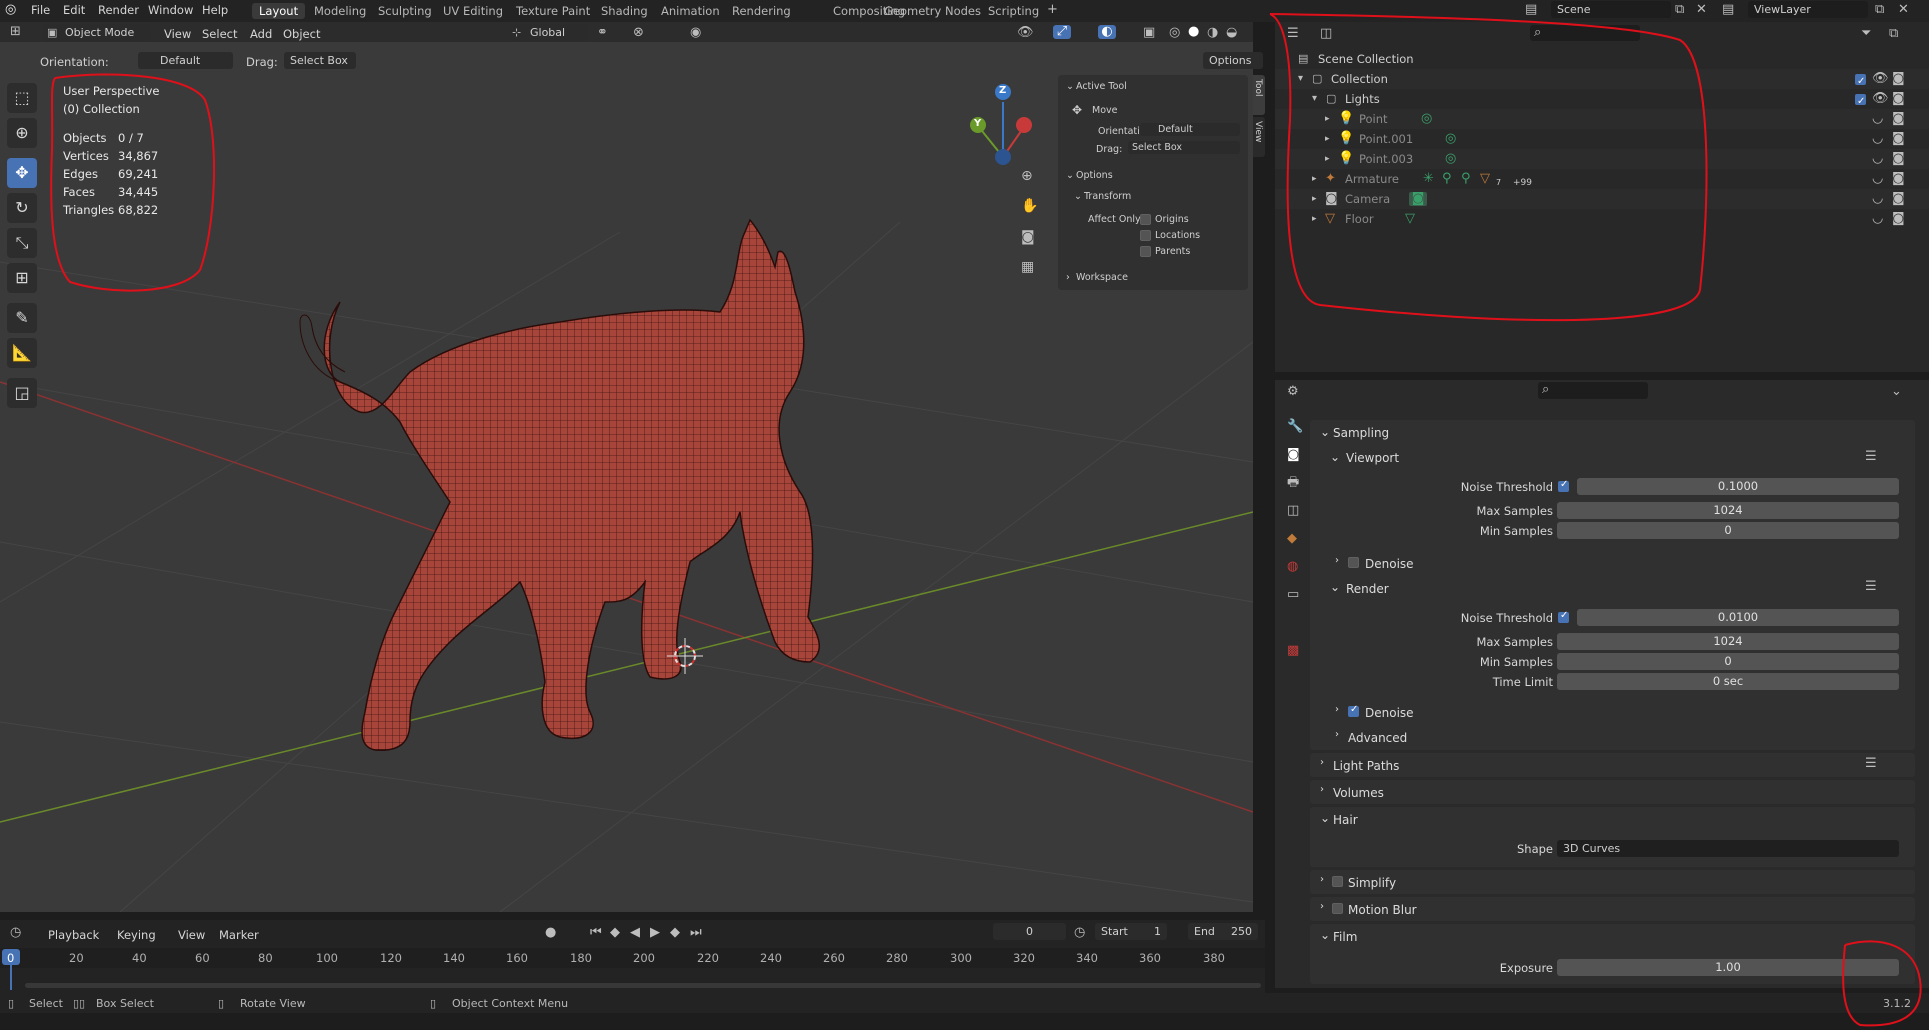  I want to click on hair-chevron-icon: ⌄, so click(1325, 818).